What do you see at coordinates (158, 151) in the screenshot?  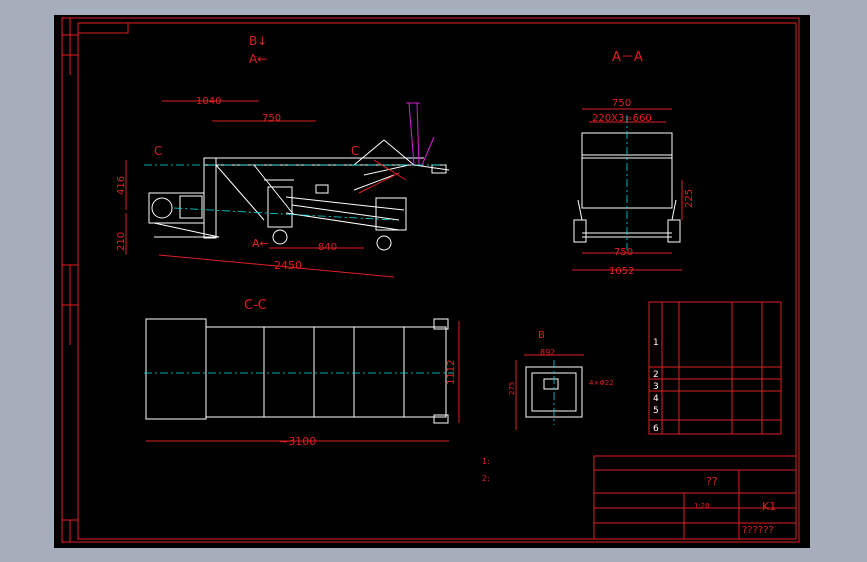 I see `side-label-c-left: C` at bounding box center [158, 151].